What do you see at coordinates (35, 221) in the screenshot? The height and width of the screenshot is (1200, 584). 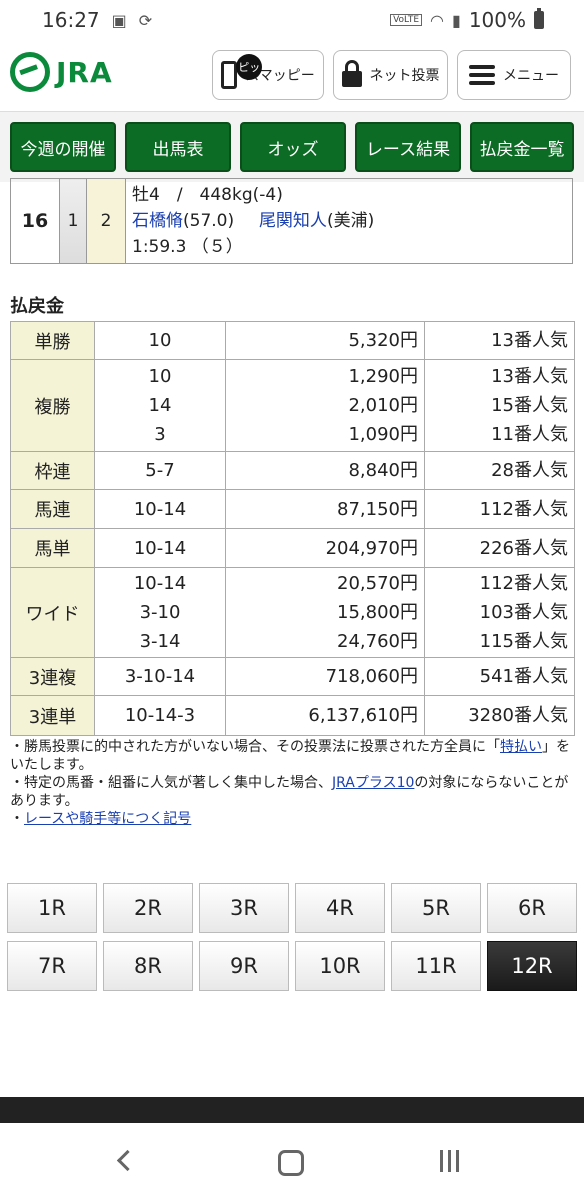 I see `finish-rank: 16` at bounding box center [35, 221].